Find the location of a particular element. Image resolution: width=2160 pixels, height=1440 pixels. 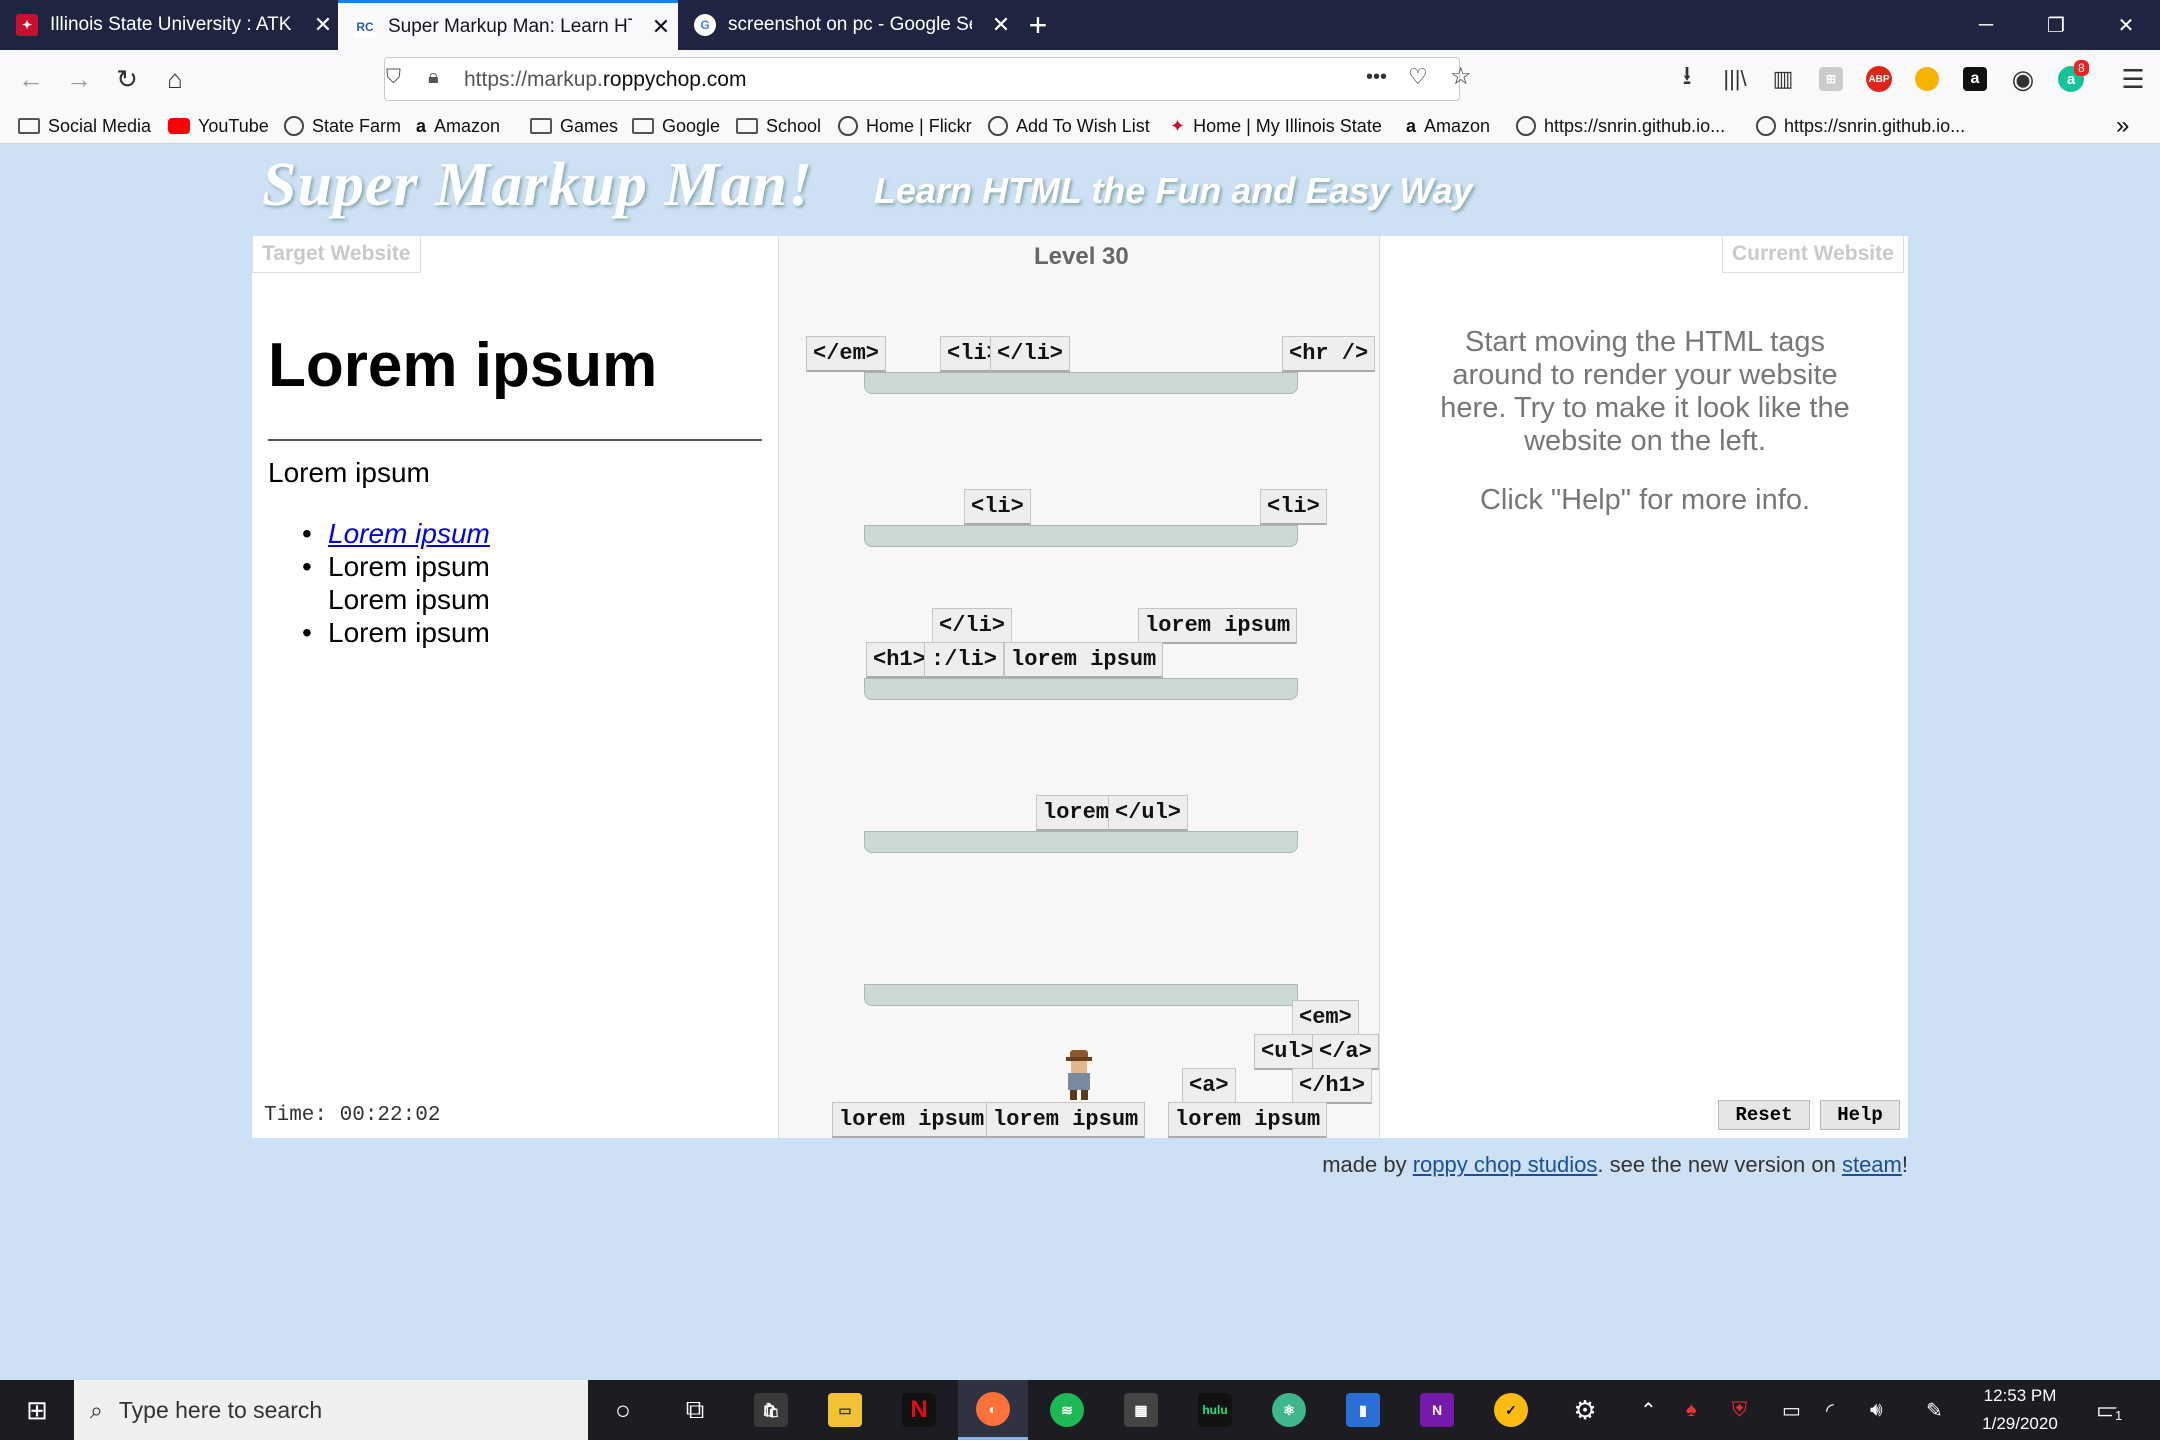

tag-a-close: </a> is located at coordinates (1345, 1052).